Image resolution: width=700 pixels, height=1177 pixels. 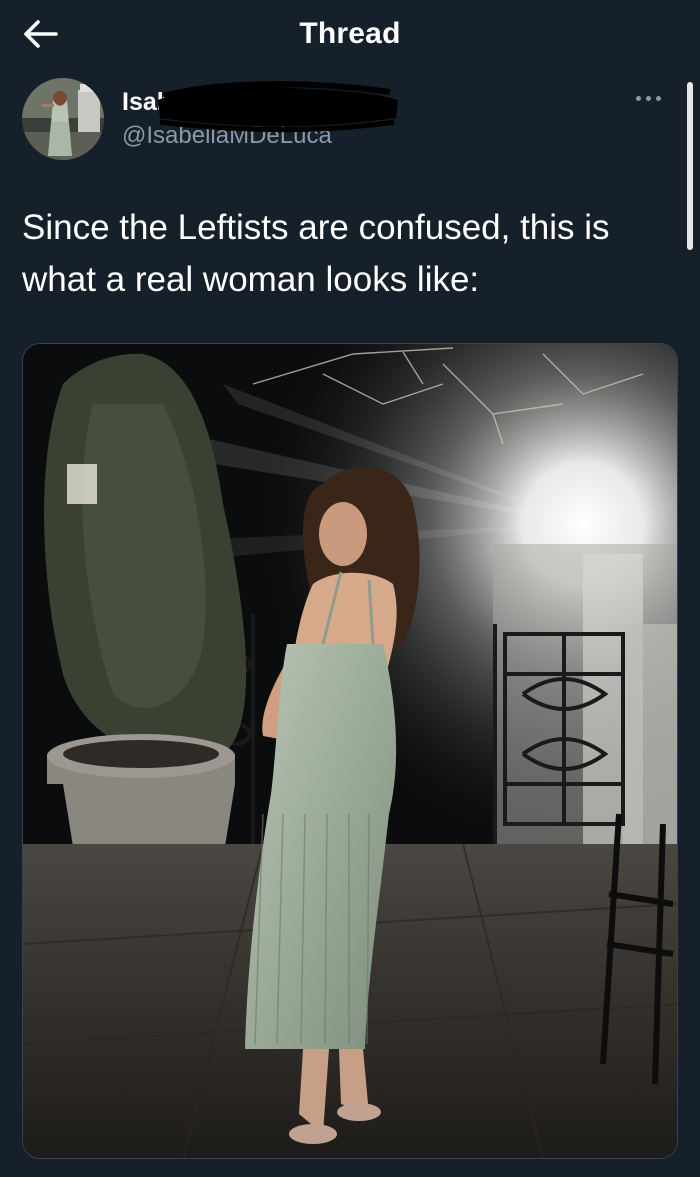 What do you see at coordinates (278, 107) in the screenshot?
I see `redaction-scribble` at bounding box center [278, 107].